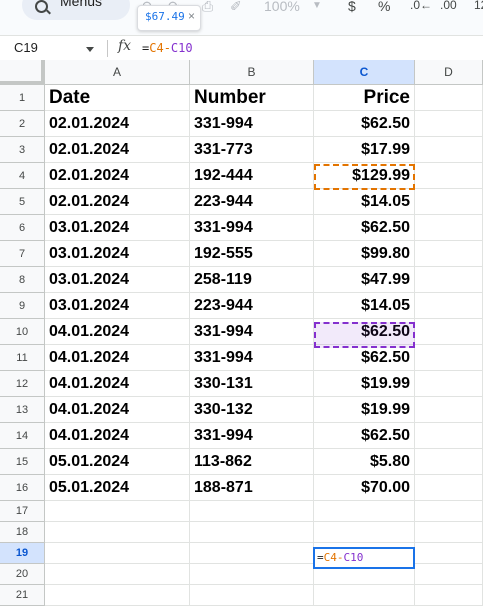 The height and width of the screenshot is (606, 483). What do you see at coordinates (364, 595) in the screenshot?
I see `cell-c21` at bounding box center [364, 595].